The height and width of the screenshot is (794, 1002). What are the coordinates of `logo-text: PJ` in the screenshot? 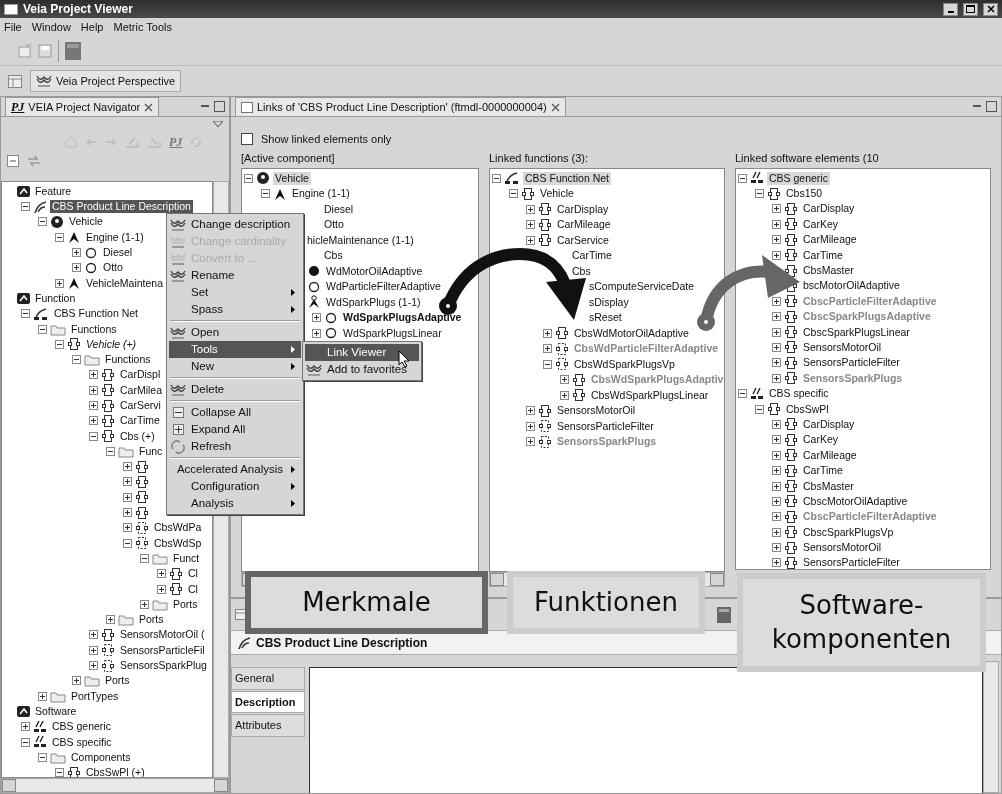 It's located at (18, 107).